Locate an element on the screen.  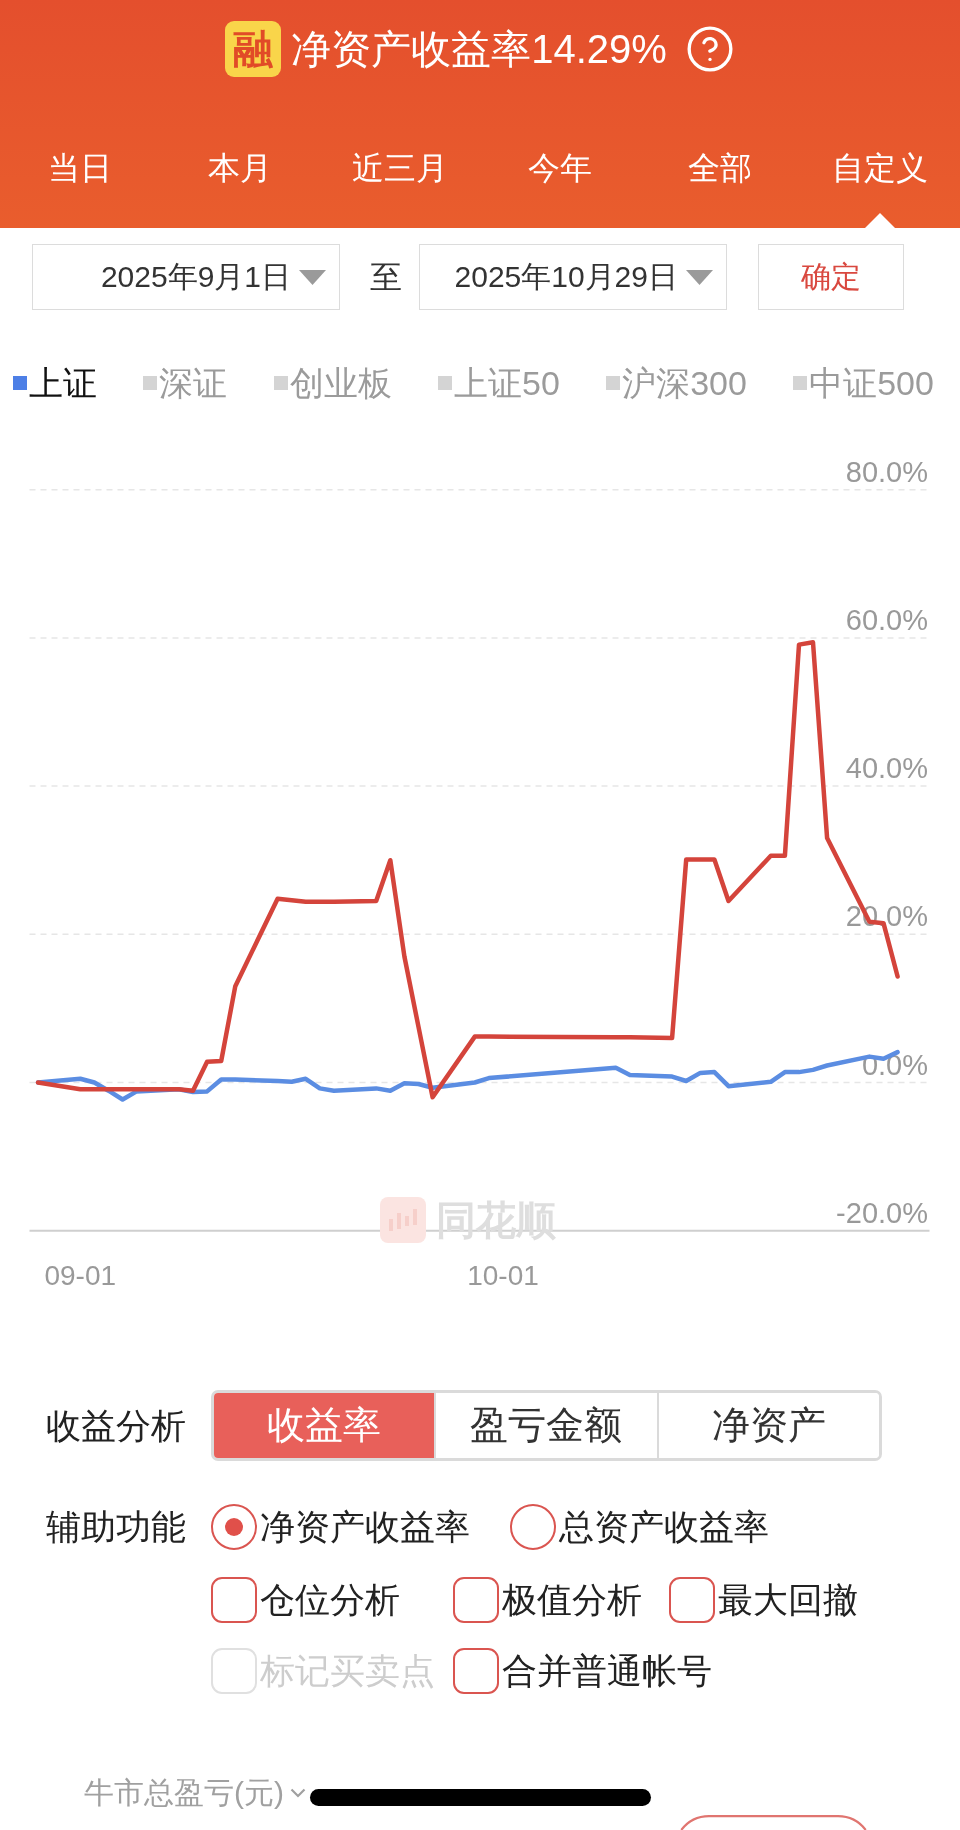
axis-tick-label: 60.0% is located at coordinates (886, 619).